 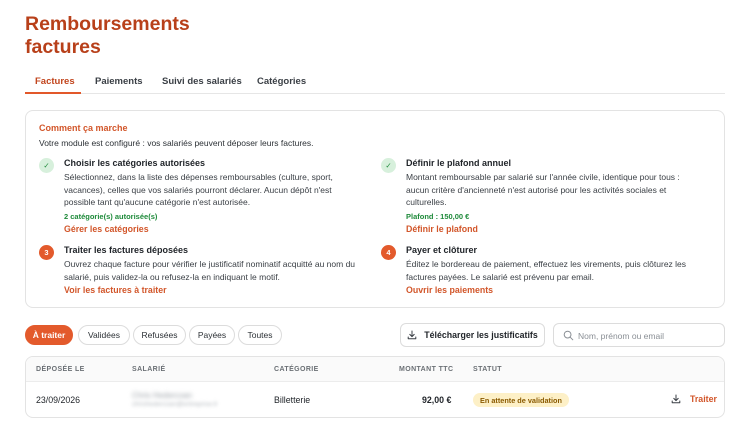 What do you see at coordinates (53, 93) in the screenshot?
I see `active-tab-indicator` at bounding box center [53, 93].